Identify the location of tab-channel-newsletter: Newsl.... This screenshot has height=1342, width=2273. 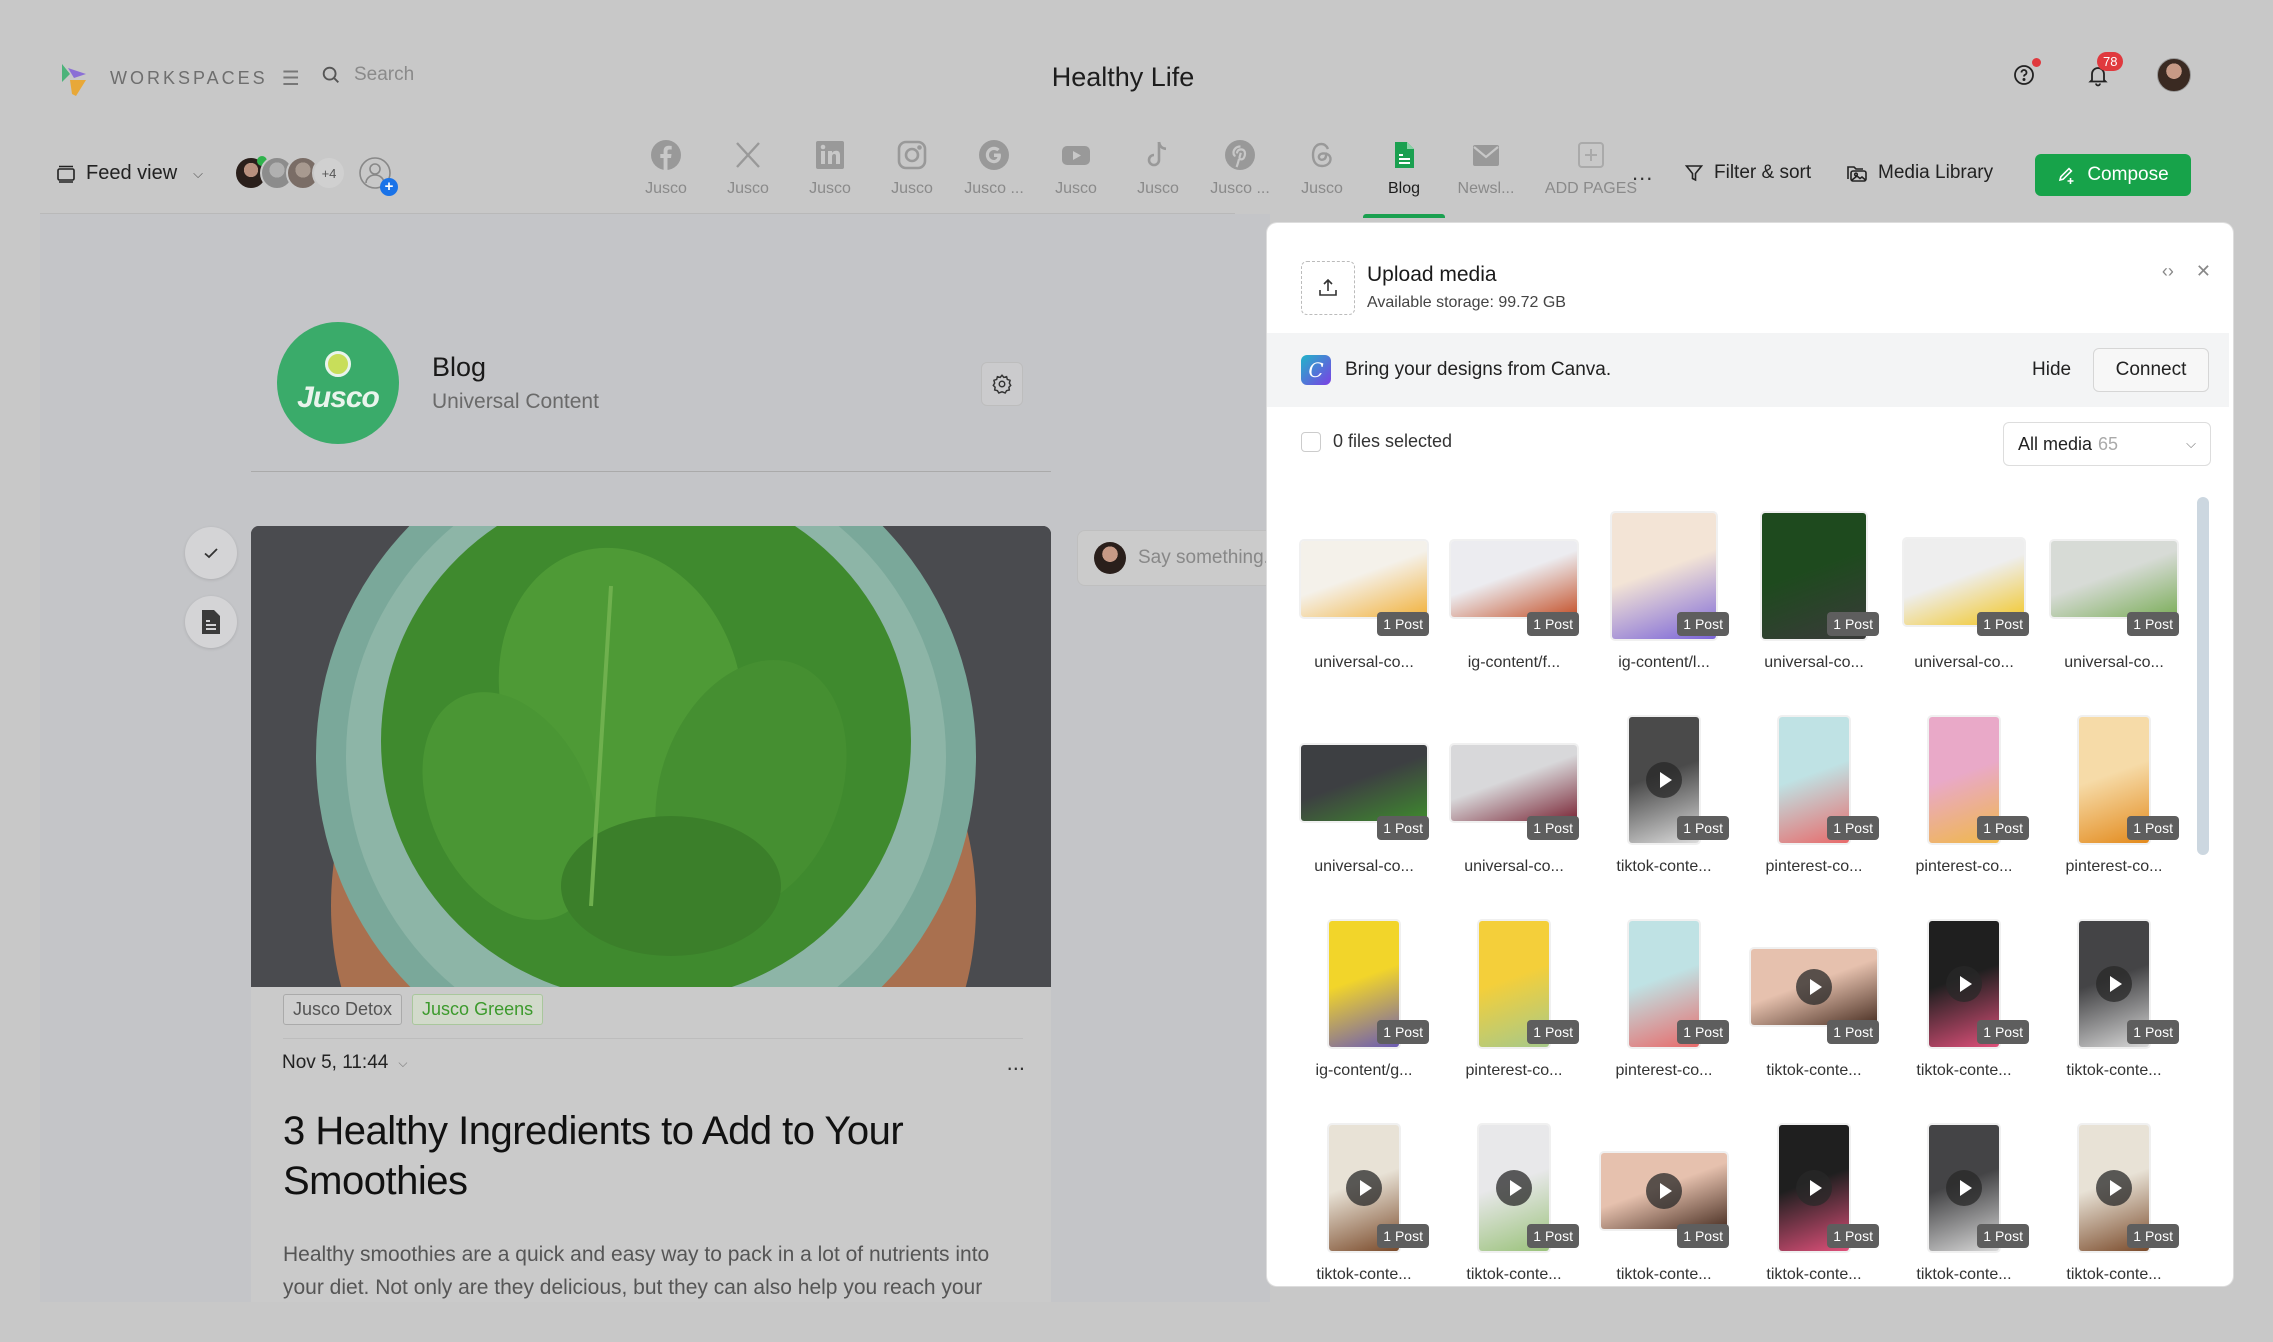
(1486, 174).